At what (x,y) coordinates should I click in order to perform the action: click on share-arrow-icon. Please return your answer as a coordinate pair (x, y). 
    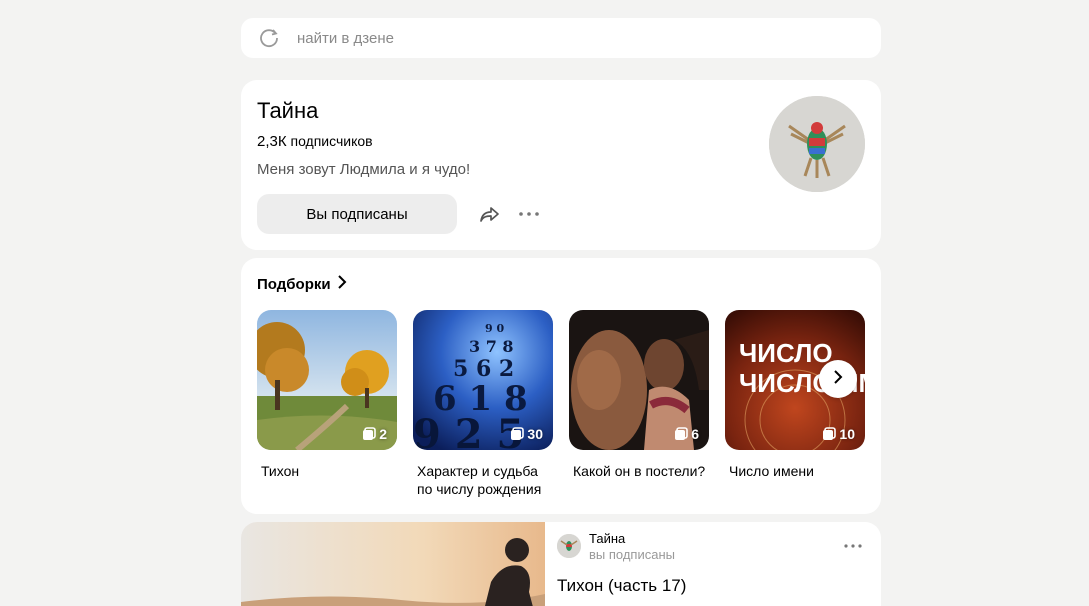
    Looking at the image, I should click on (489, 214).